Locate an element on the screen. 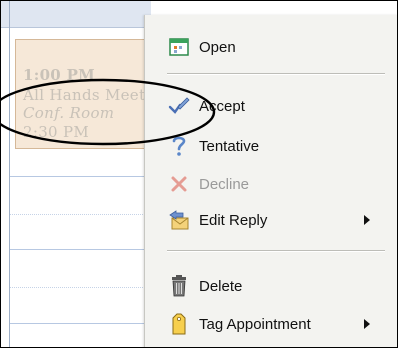 The width and height of the screenshot is (398, 348). menu-item-label: Delete is located at coordinates (221, 286).